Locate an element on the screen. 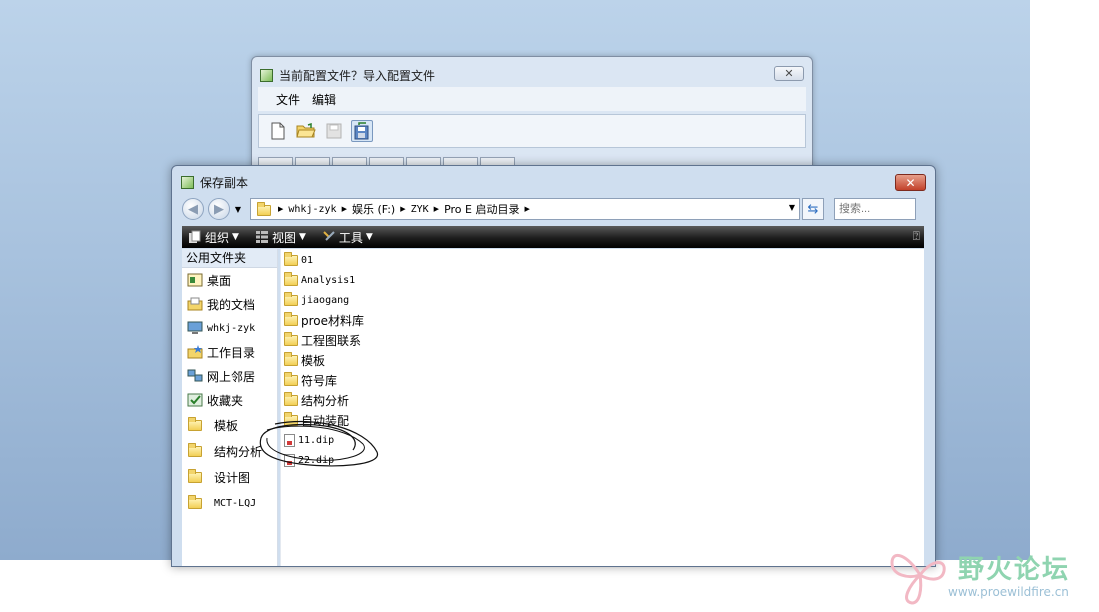  butterfly-logo-icon is located at coordinates (918, 579).